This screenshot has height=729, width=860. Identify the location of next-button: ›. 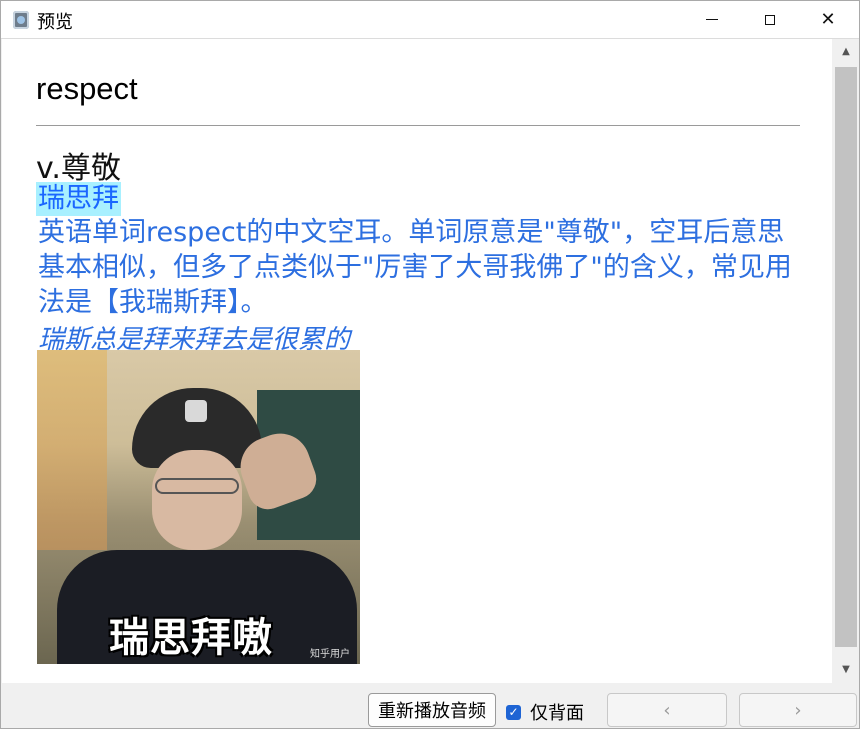
(798, 710).